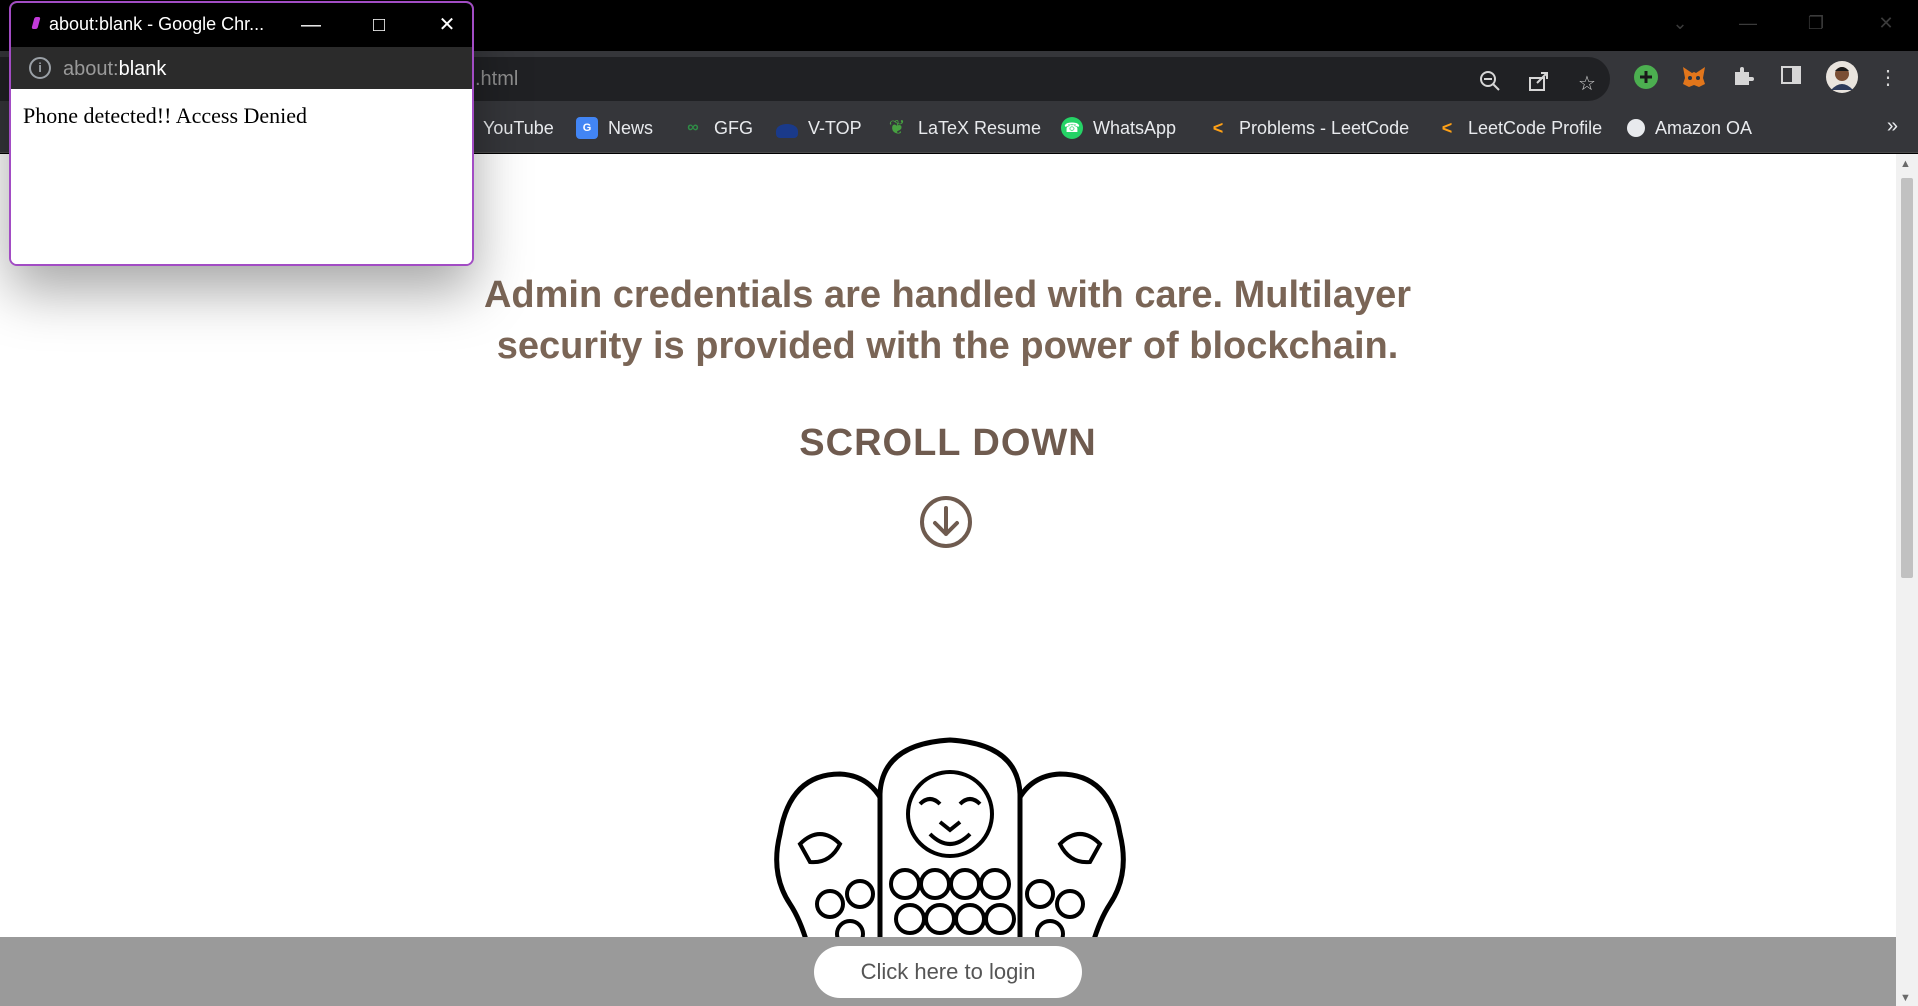 This screenshot has width=1918, height=1006. I want to click on popup-titlebar: about:blank - Google Chr... — □ ✕, so click(241, 25).